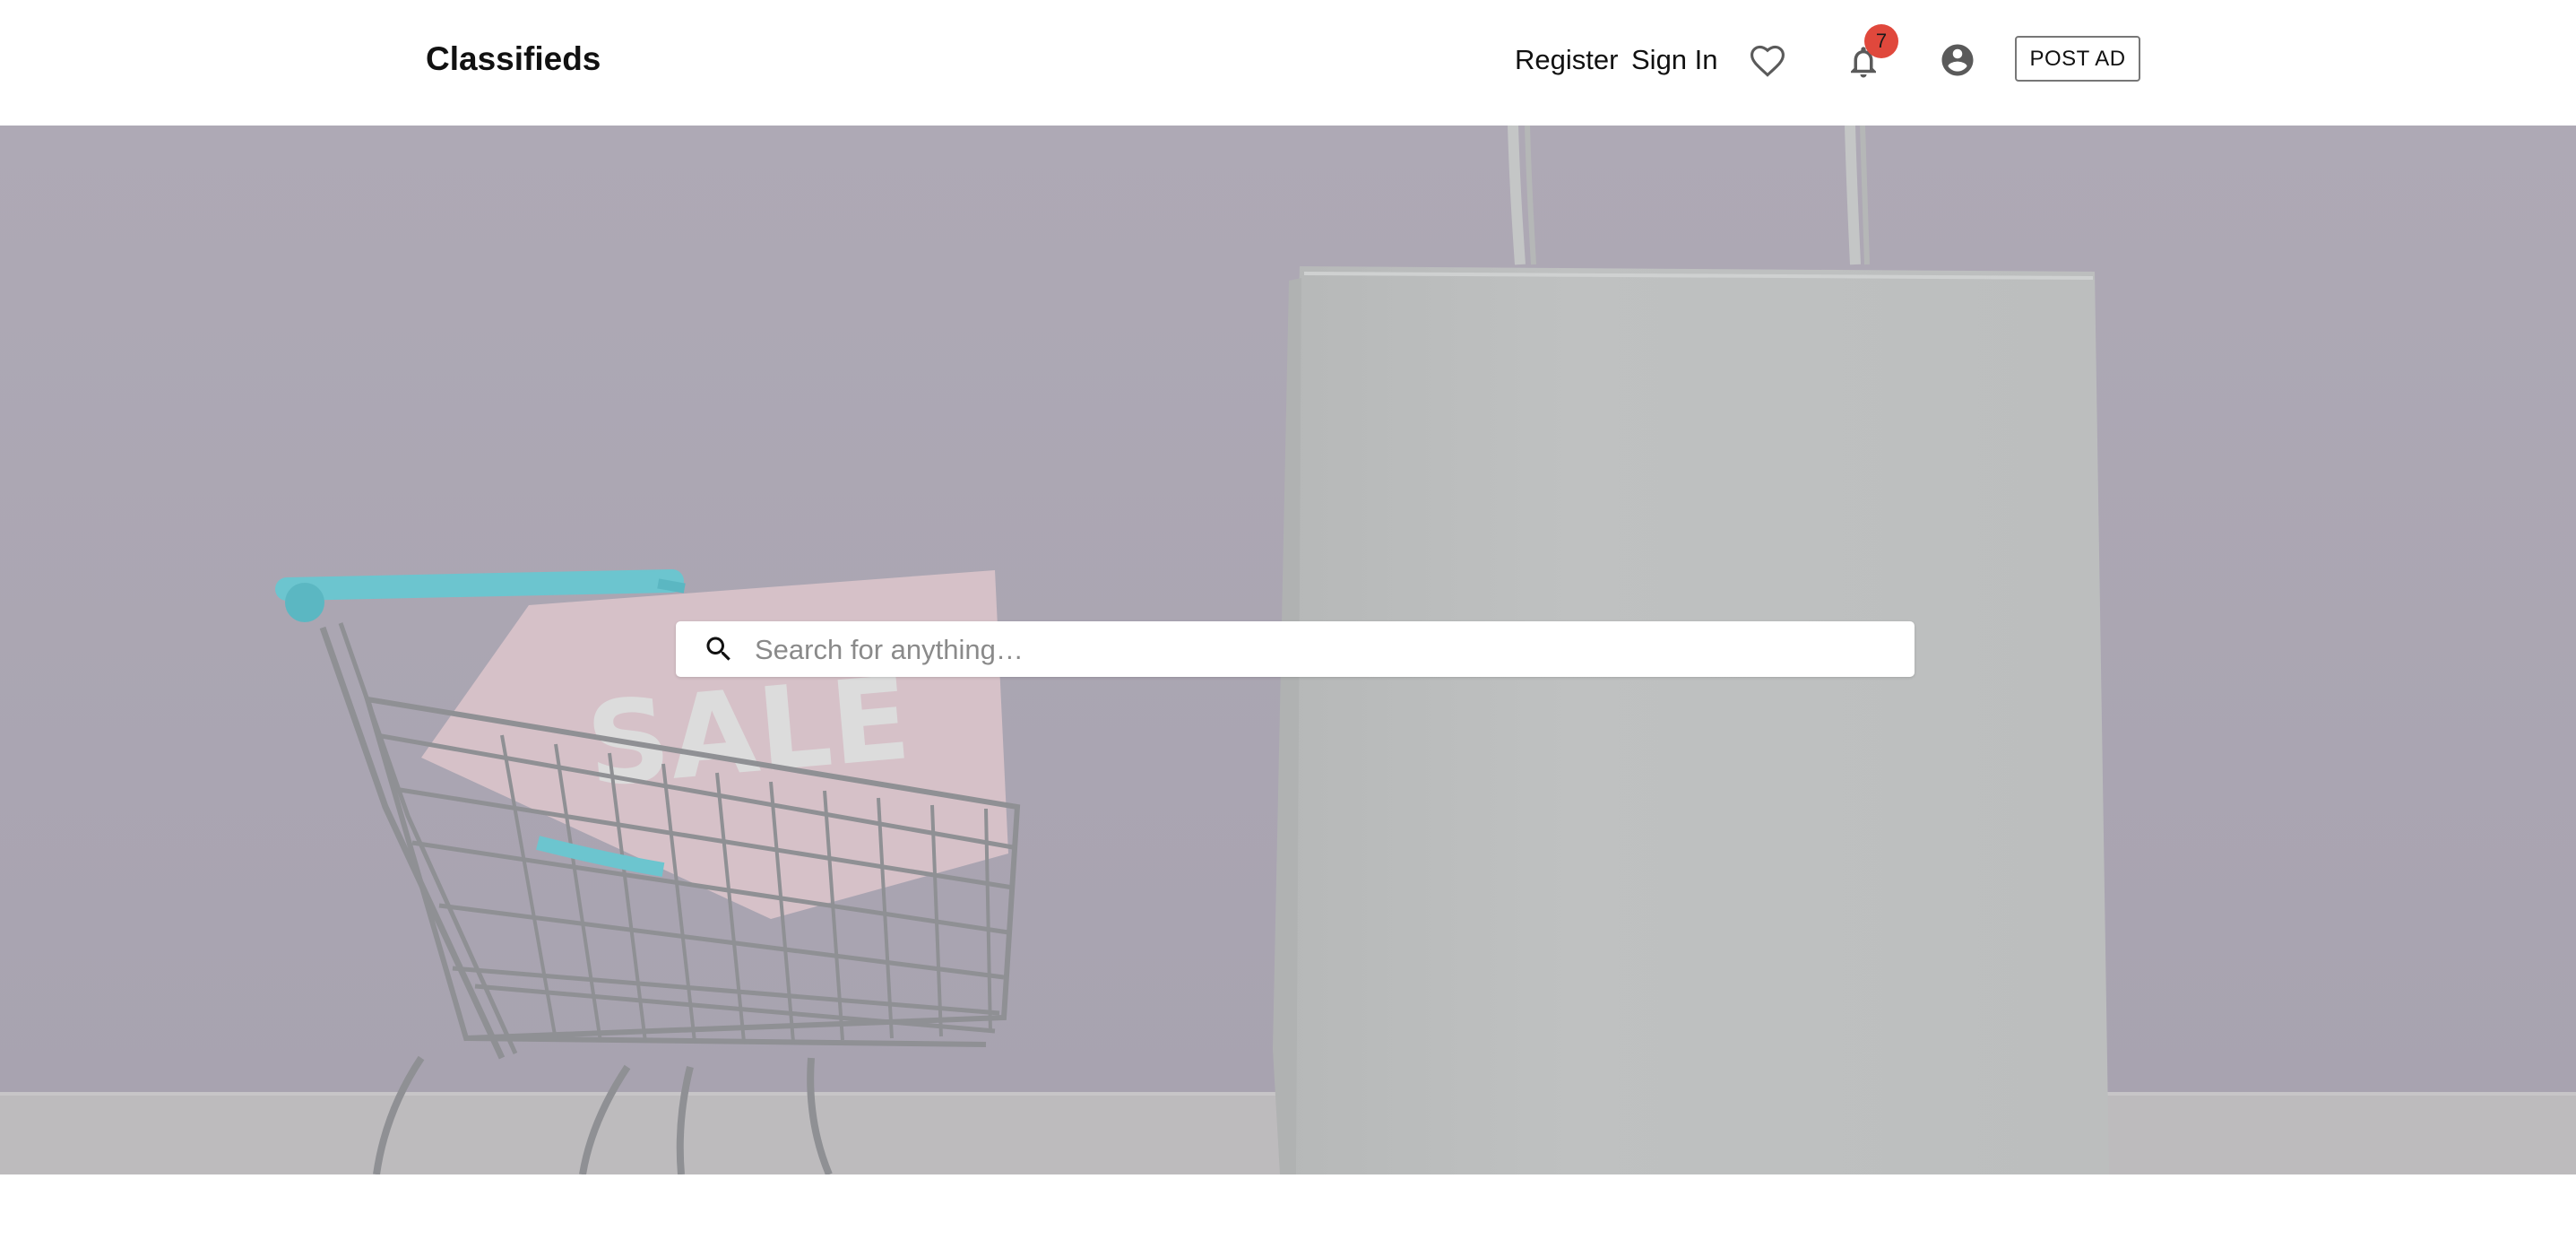 Image resolution: width=2576 pixels, height=1248 pixels. I want to click on search-input, so click(1324, 650).